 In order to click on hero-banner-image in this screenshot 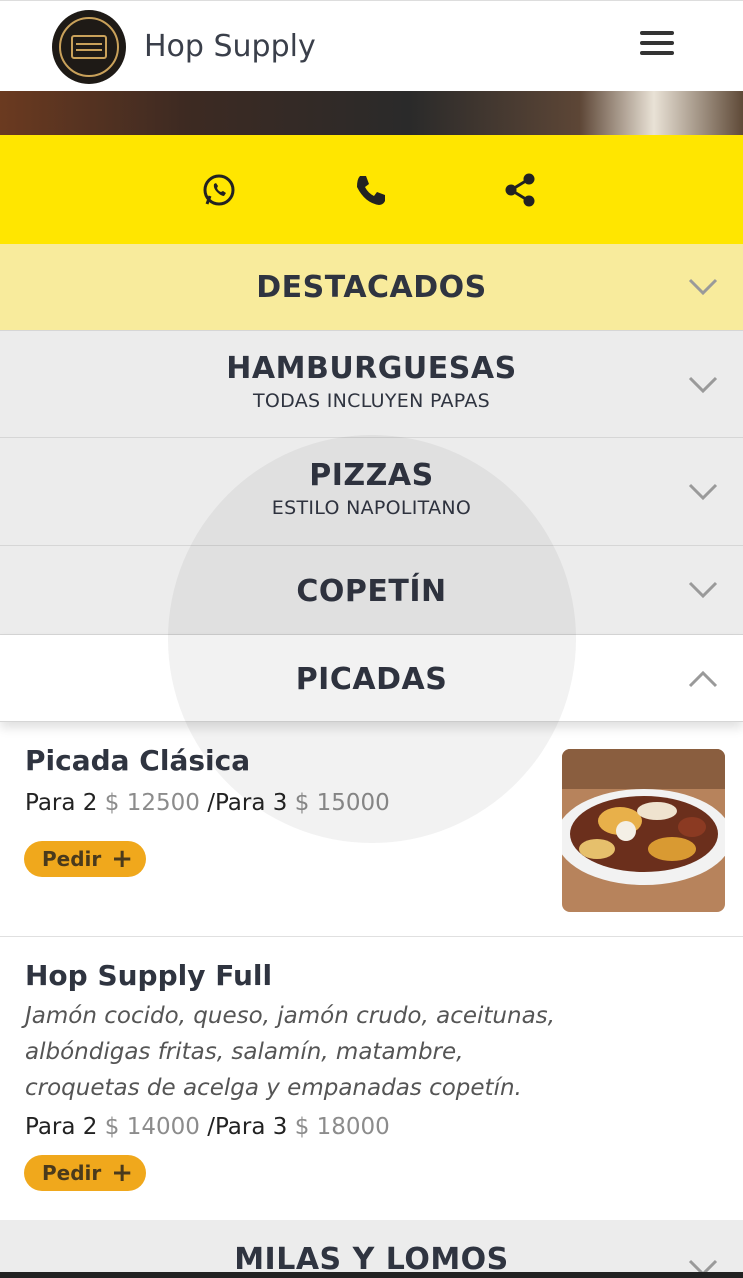, I will do `click(371, 113)`.